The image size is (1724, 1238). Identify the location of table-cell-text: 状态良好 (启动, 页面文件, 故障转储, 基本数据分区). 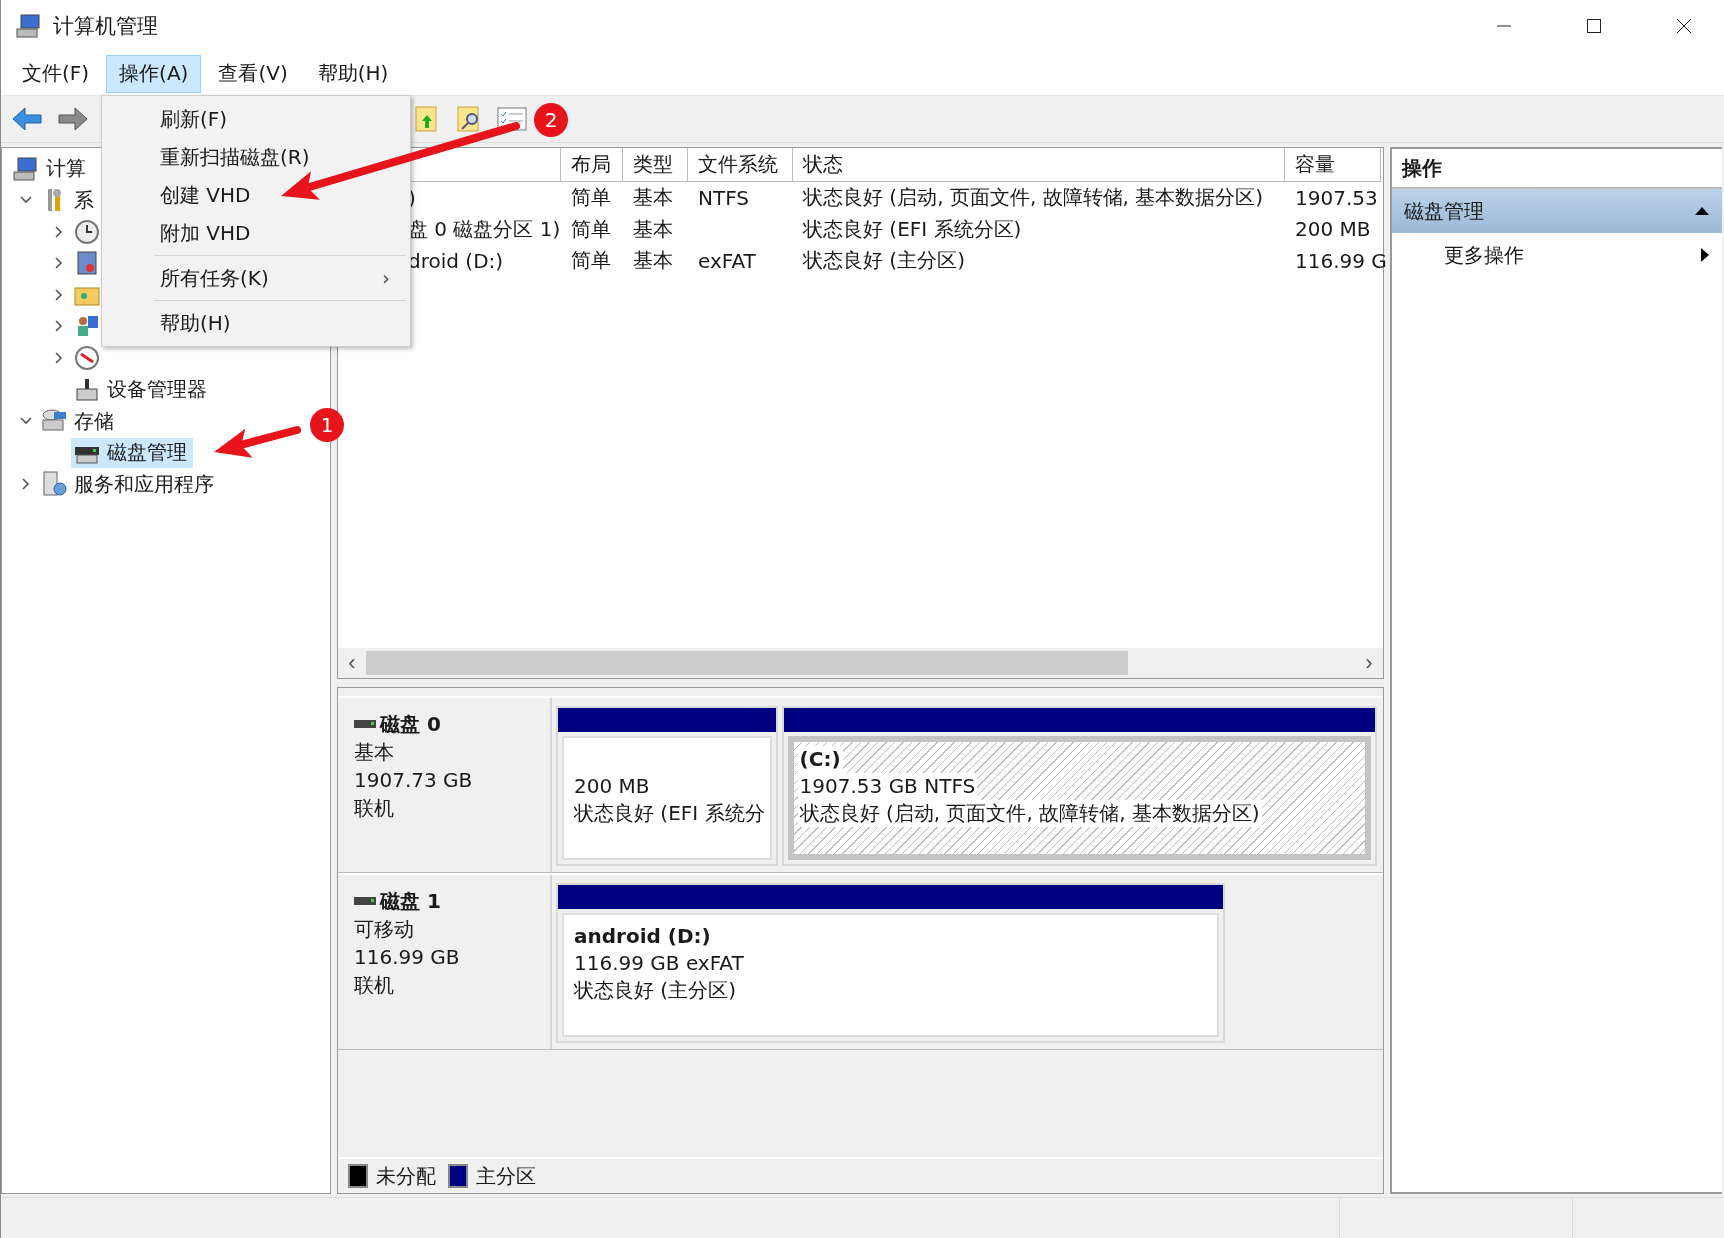
(1033, 198).